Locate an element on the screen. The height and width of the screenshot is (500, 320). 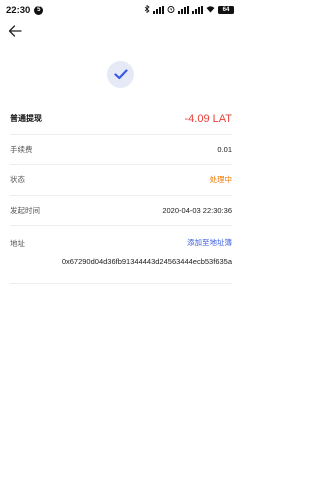
time-label: 发起时间 is located at coordinates (25, 210).